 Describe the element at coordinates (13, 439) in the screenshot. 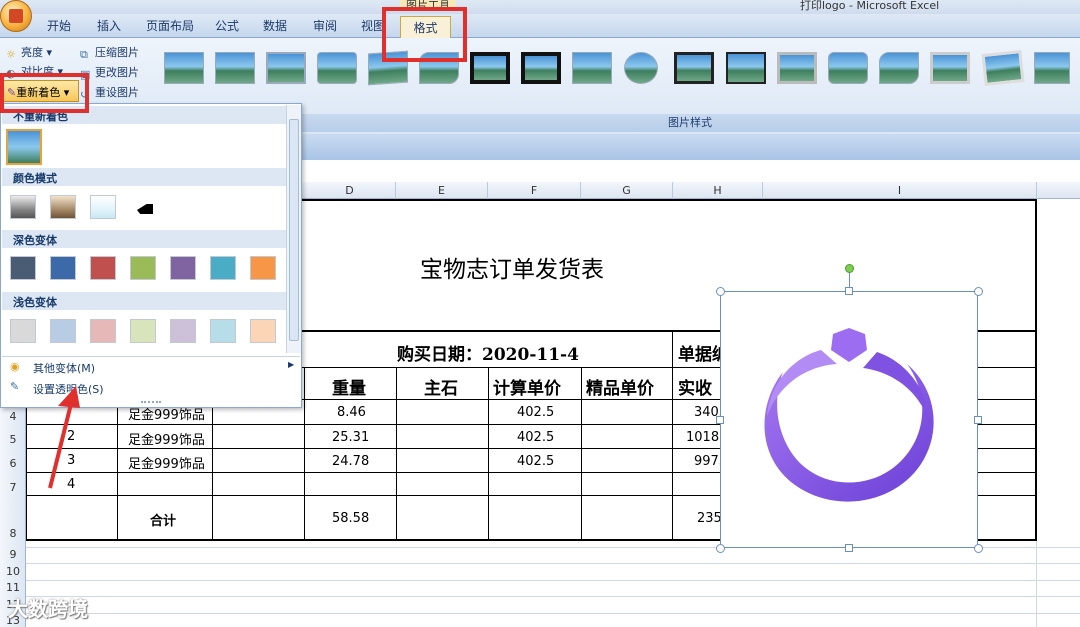

I see `row-header: 5` at that location.